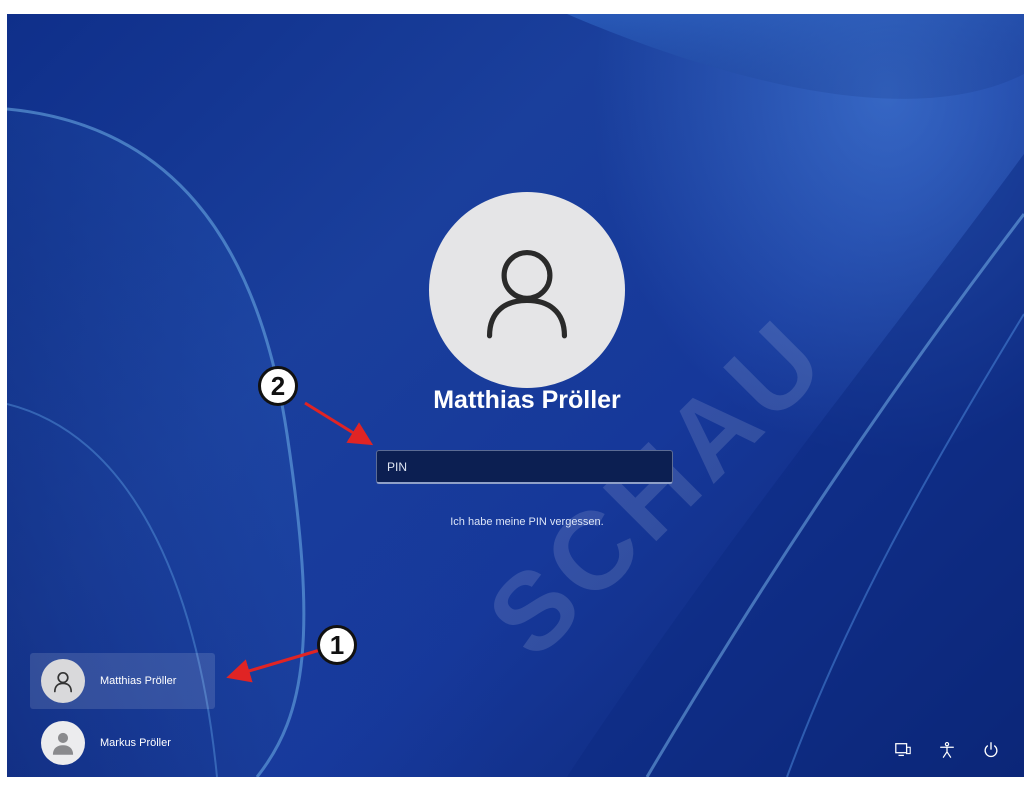 The image size is (1031, 787). Describe the element at coordinates (337, 645) in the screenshot. I see `annotation-badge-1: 1` at that location.